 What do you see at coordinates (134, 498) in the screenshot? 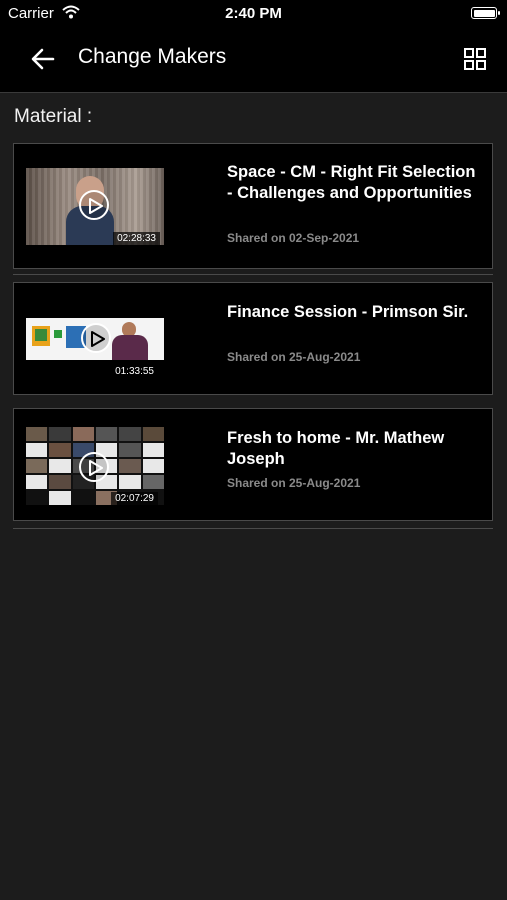
I see `video-duration: 02:07:29` at bounding box center [134, 498].